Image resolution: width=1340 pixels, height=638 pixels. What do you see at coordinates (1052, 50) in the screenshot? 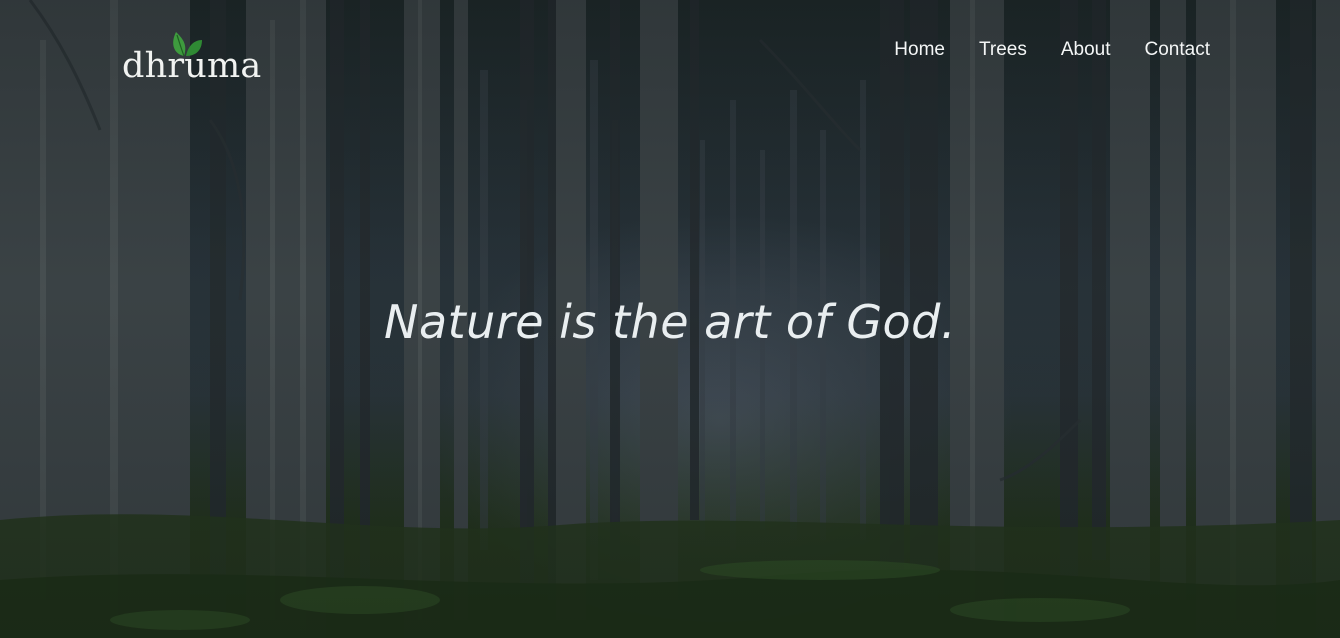
I see `main-nav: Home Trees About Contact` at bounding box center [1052, 50].